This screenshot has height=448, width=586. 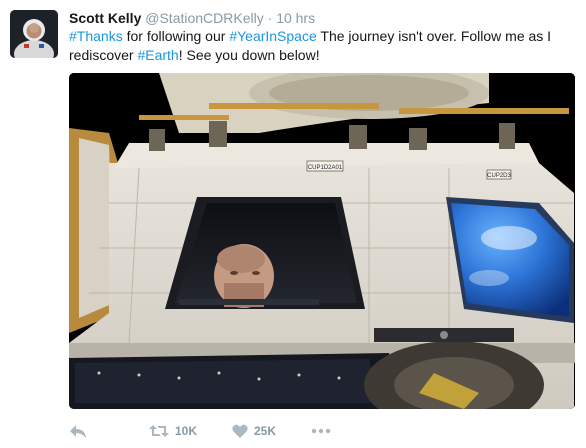 What do you see at coordinates (157, 55) in the screenshot?
I see `hashtag-link: #Earth` at bounding box center [157, 55].